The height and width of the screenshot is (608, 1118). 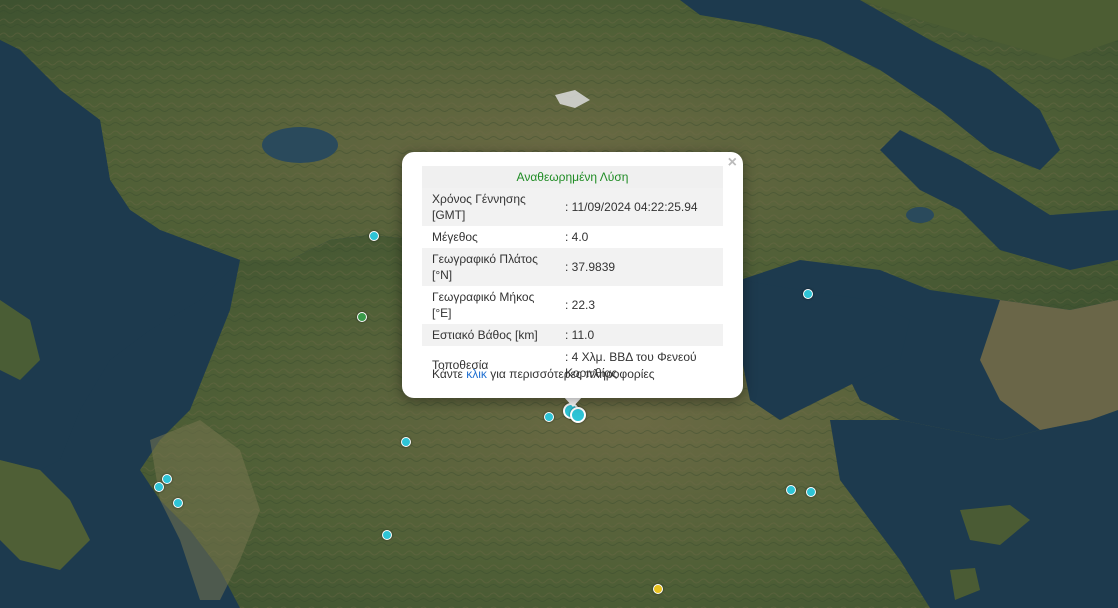 What do you see at coordinates (455, 237) in the screenshot?
I see `magnitude-label: Μέγεθος` at bounding box center [455, 237].